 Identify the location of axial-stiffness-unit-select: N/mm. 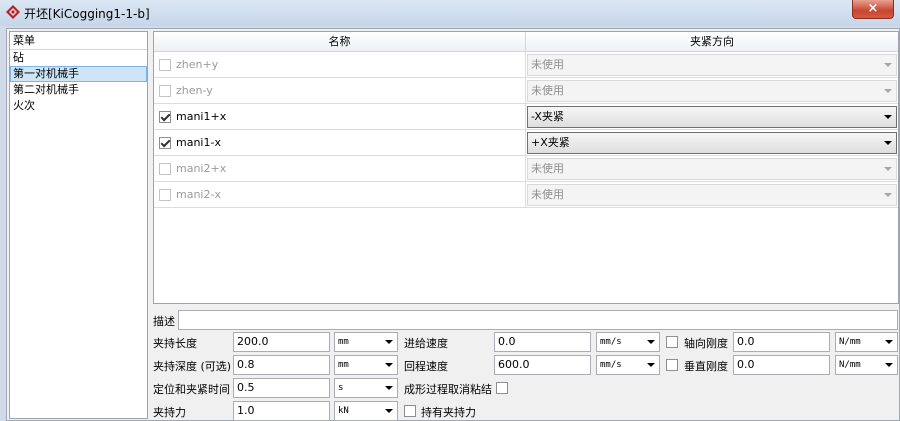
(866, 342).